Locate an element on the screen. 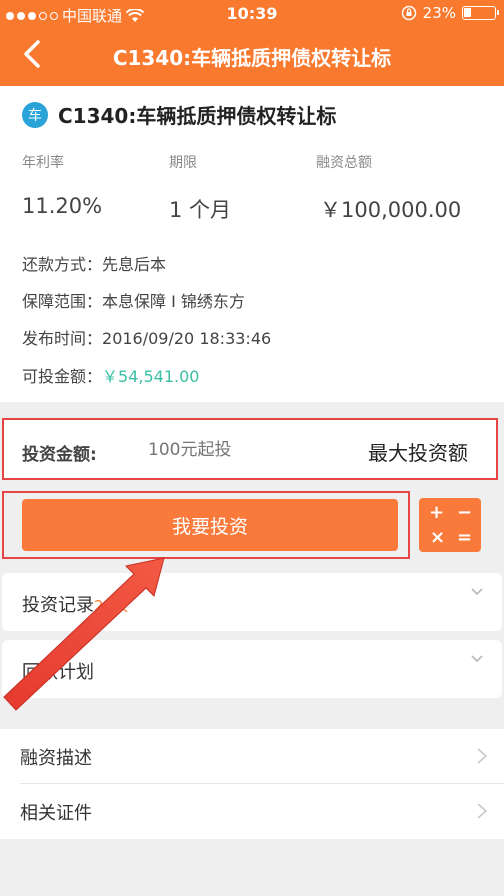 The width and height of the screenshot is (504, 896). minus-symbol: − is located at coordinates (465, 512).